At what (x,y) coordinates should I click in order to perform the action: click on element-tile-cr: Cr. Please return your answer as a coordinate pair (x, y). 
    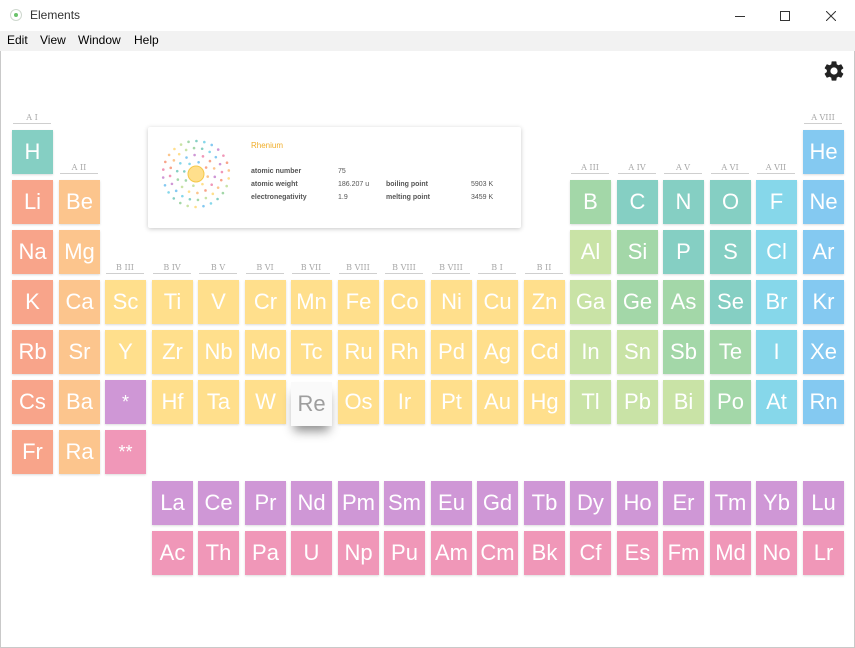
    Looking at the image, I should click on (265, 302).